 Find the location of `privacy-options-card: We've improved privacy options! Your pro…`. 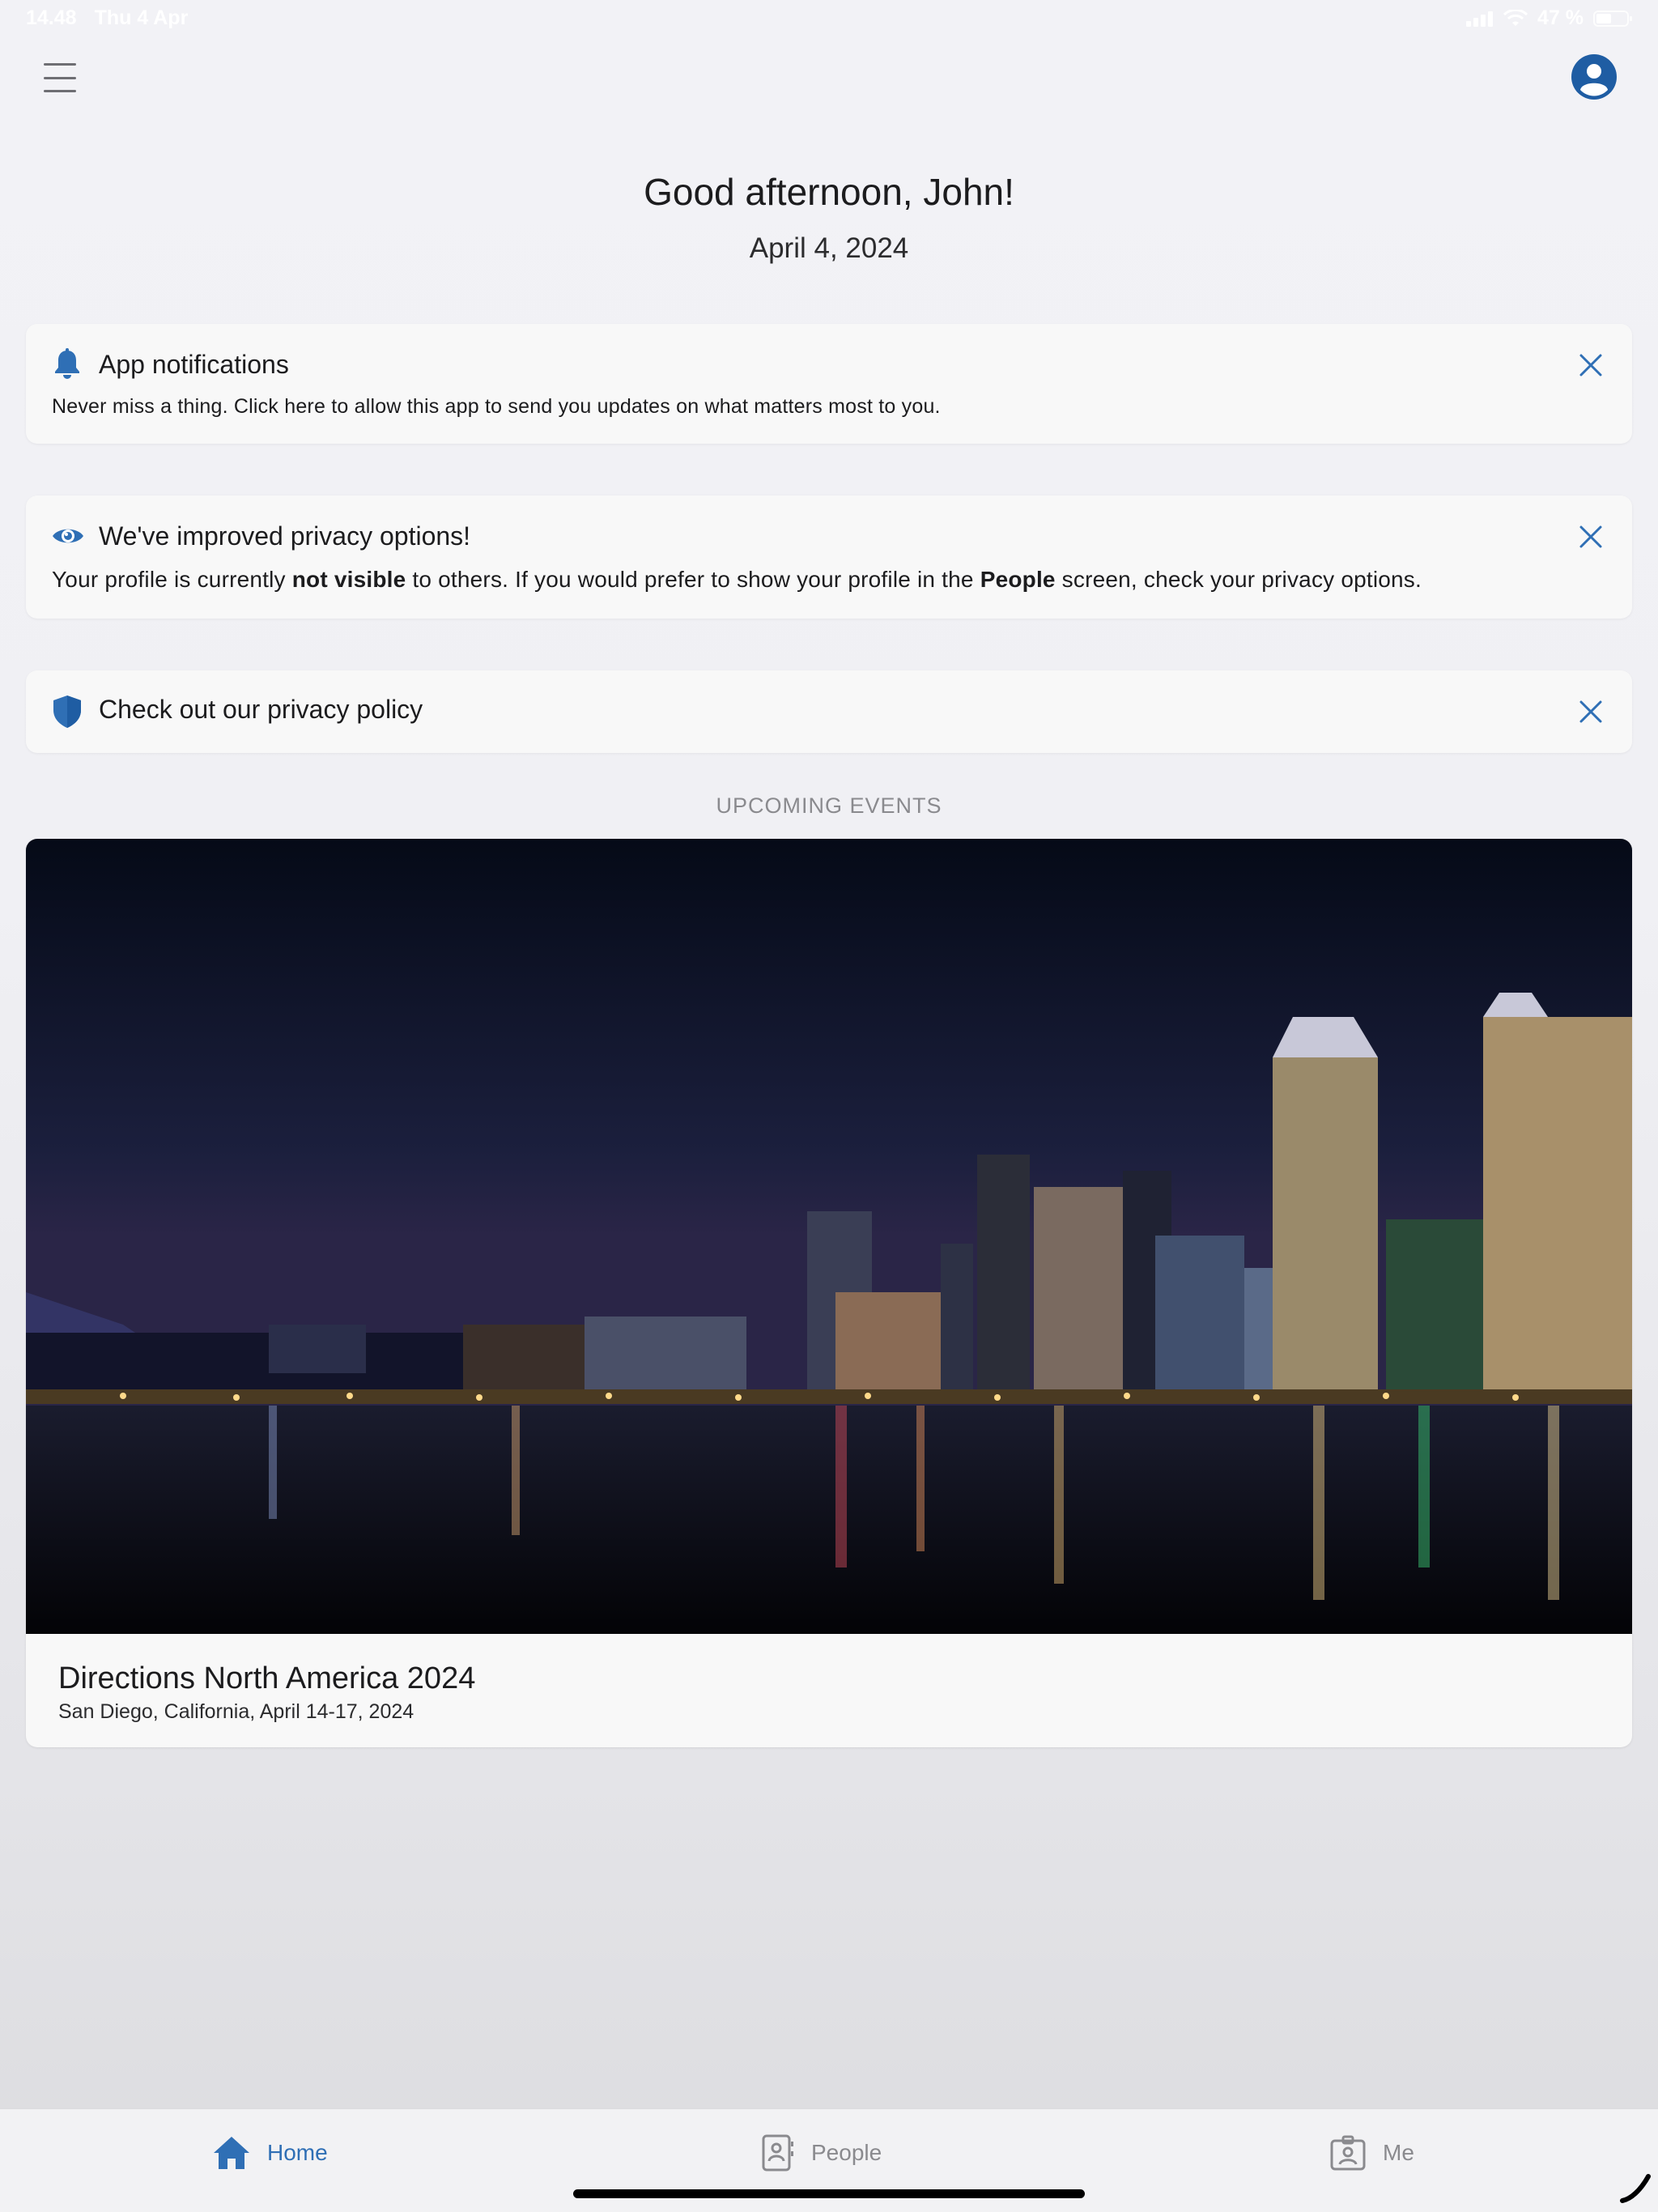

privacy-options-card: We've improved privacy options! Your pro… is located at coordinates (829, 557).